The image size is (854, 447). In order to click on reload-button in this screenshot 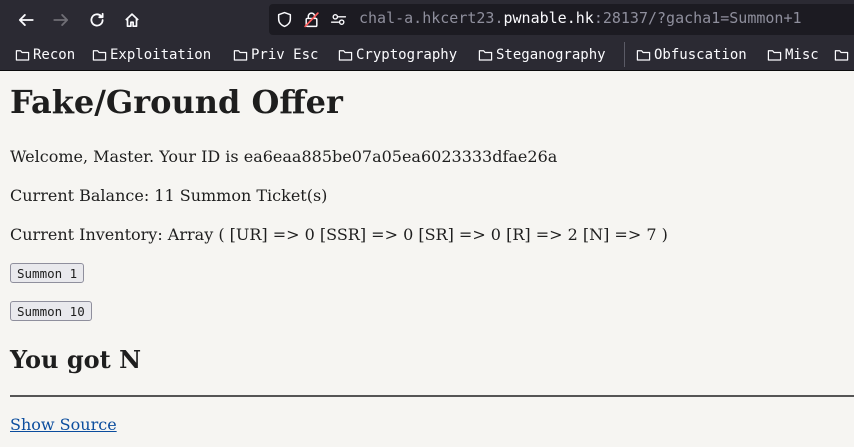, I will do `click(97, 20)`.